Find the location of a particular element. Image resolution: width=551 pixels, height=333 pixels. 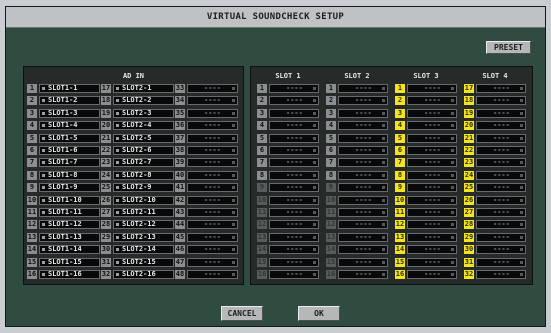

patch-select-field: SLOT2-11 is located at coordinates (143, 212).